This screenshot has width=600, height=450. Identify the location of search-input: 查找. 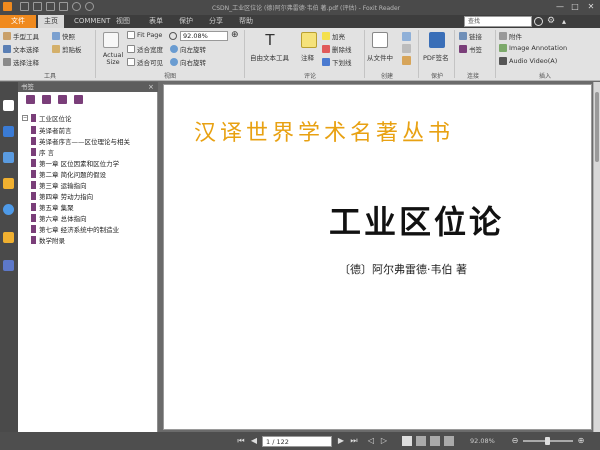
(498, 21).